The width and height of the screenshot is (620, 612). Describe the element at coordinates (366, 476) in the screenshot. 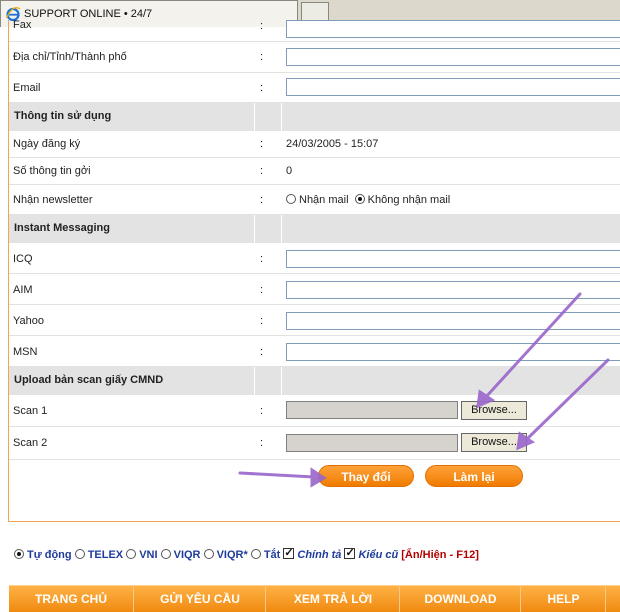

I see `submit-button: Thay đổi` at that location.